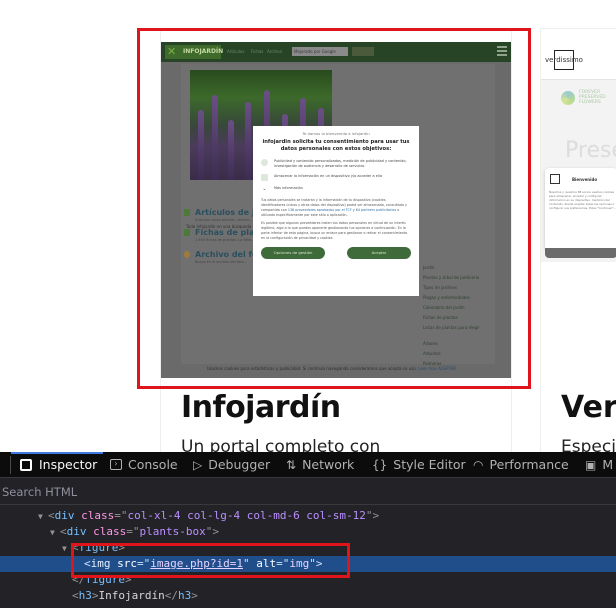  What do you see at coordinates (446, 297) in the screenshot?
I see `thumb-side-link: Plagas y enfermedades` at bounding box center [446, 297].